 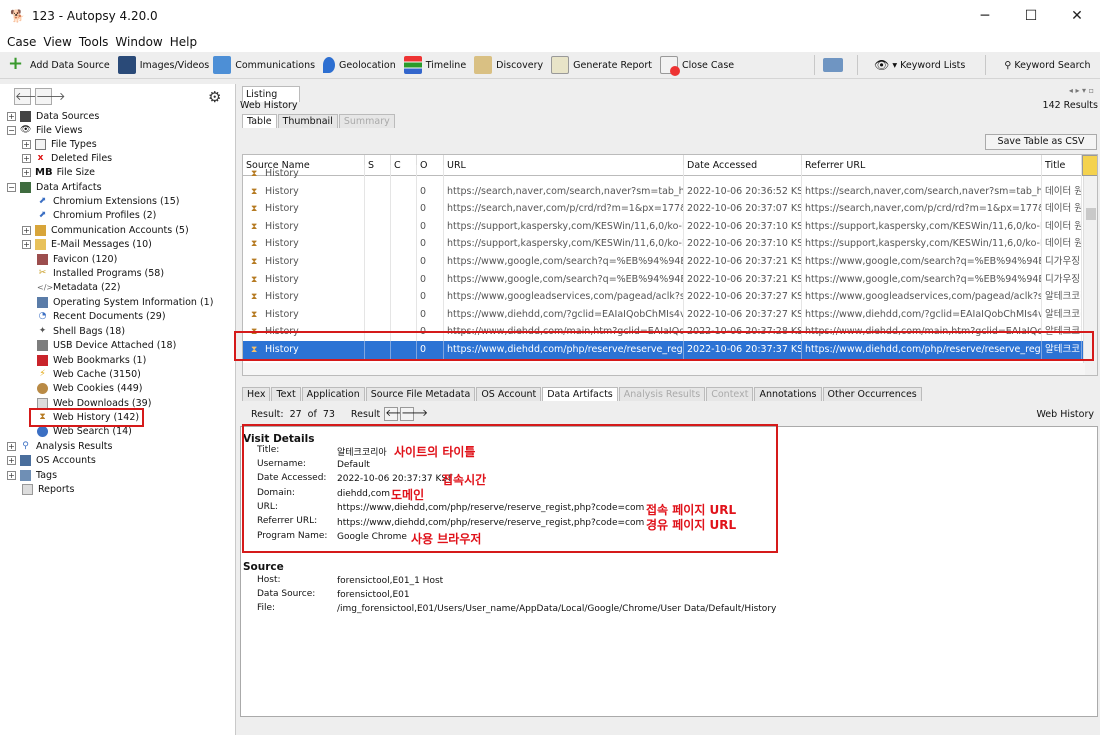 I want to click on forward-arrow-icon: 🡒, so click(x=50, y=96).